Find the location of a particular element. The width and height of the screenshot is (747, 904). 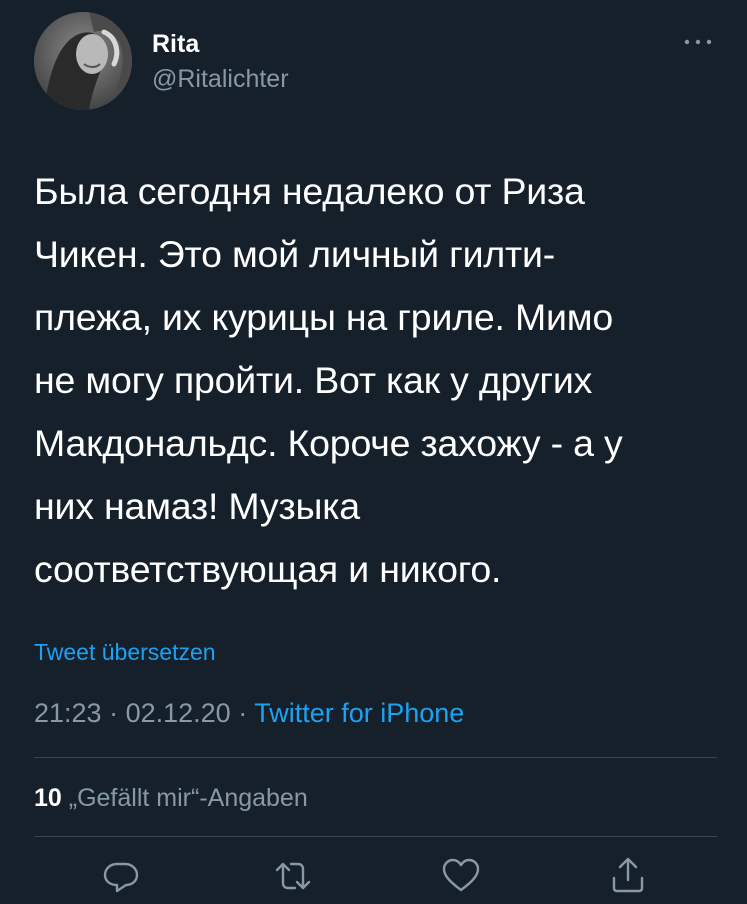

share-button is located at coordinates (628, 876).